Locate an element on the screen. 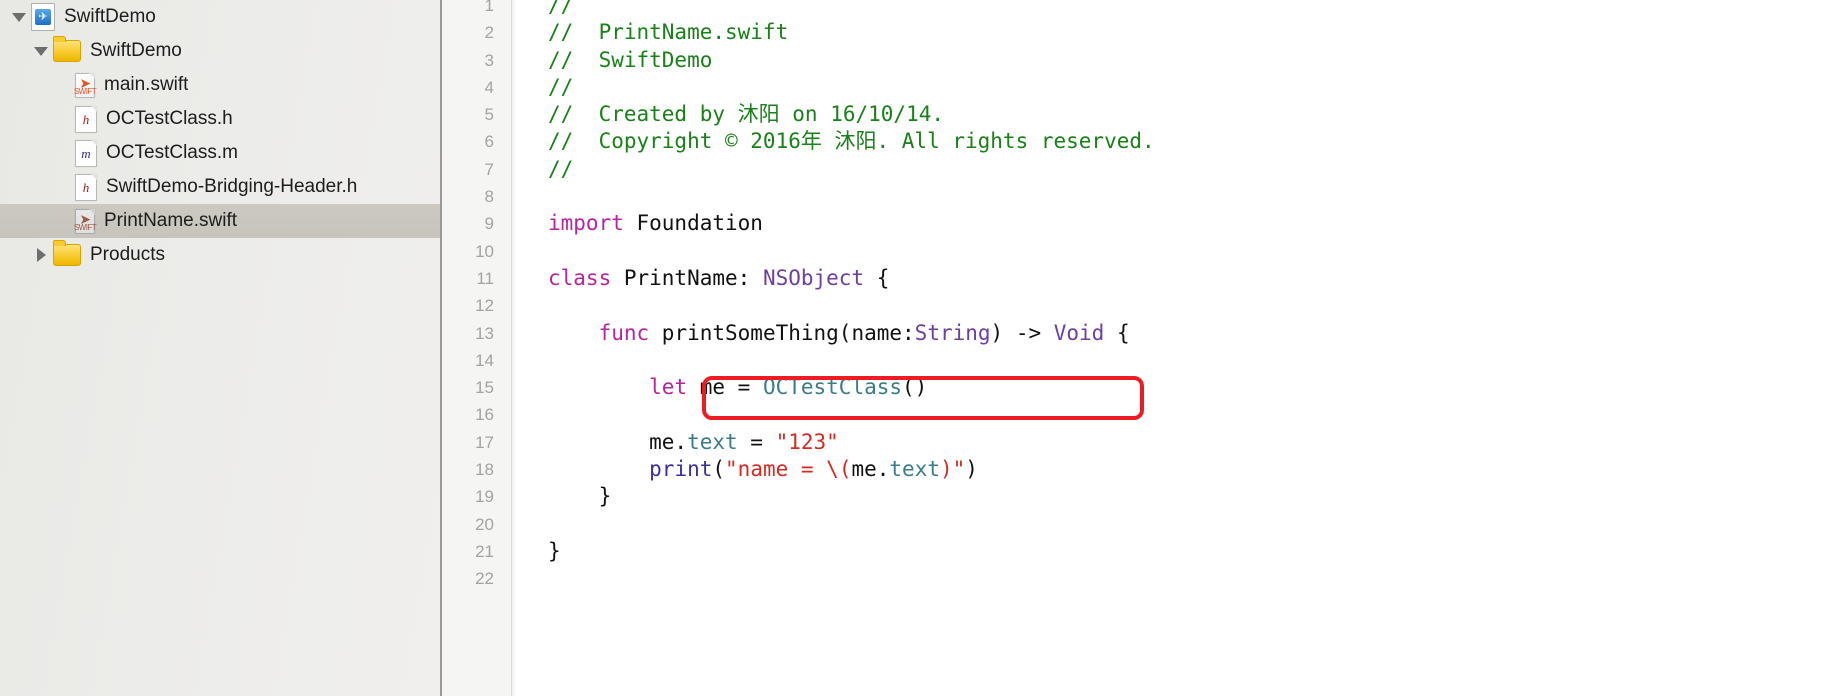 The height and width of the screenshot is (696, 1844). code-token: "123" is located at coordinates (807, 441).